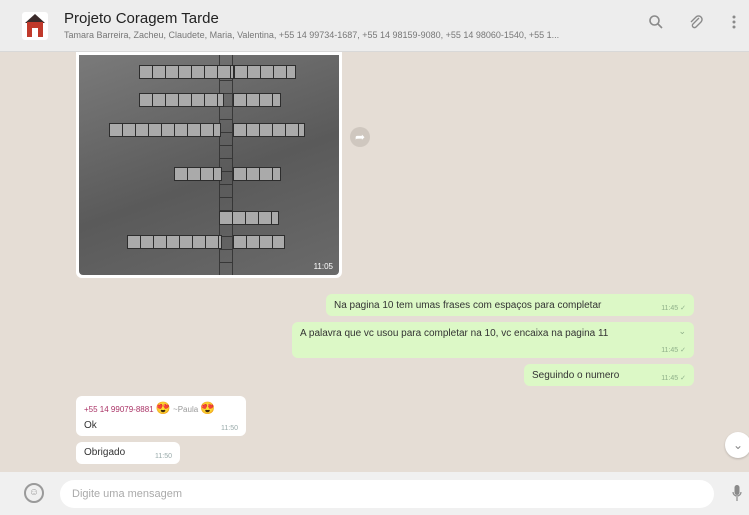 The width and height of the screenshot is (749, 515). What do you see at coordinates (737, 445) in the screenshot?
I see `scroll-down-button: ⌄` at bounding box center [737, 445].